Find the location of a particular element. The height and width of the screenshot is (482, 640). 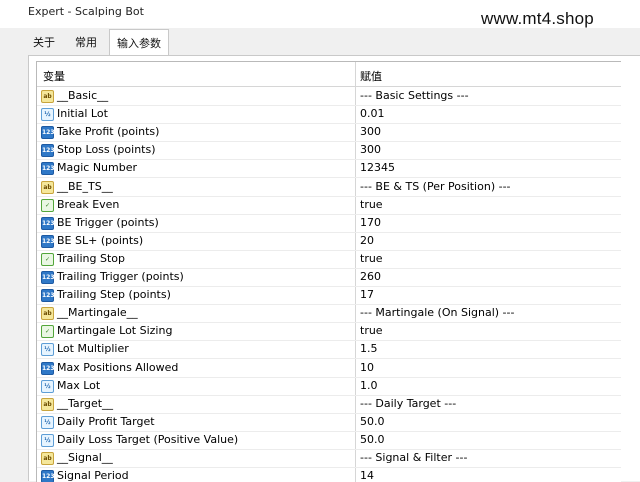

parameter-name: Break Even is located at coordinates (88, 204).